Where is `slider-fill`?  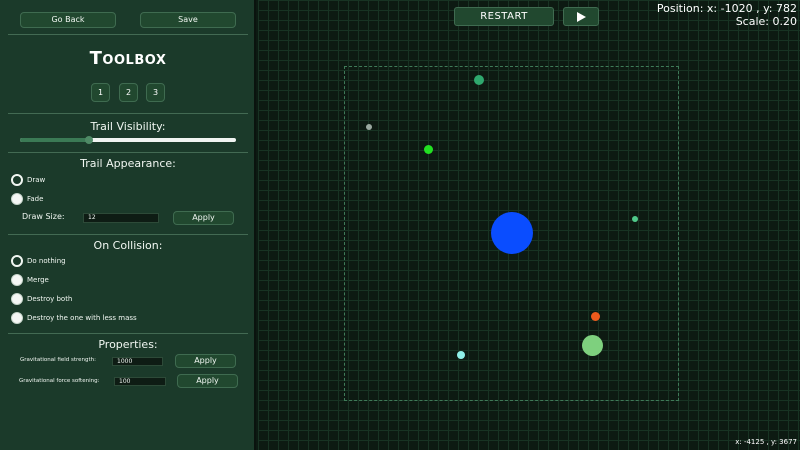
slider-fill is located at coordinates (55, 140).